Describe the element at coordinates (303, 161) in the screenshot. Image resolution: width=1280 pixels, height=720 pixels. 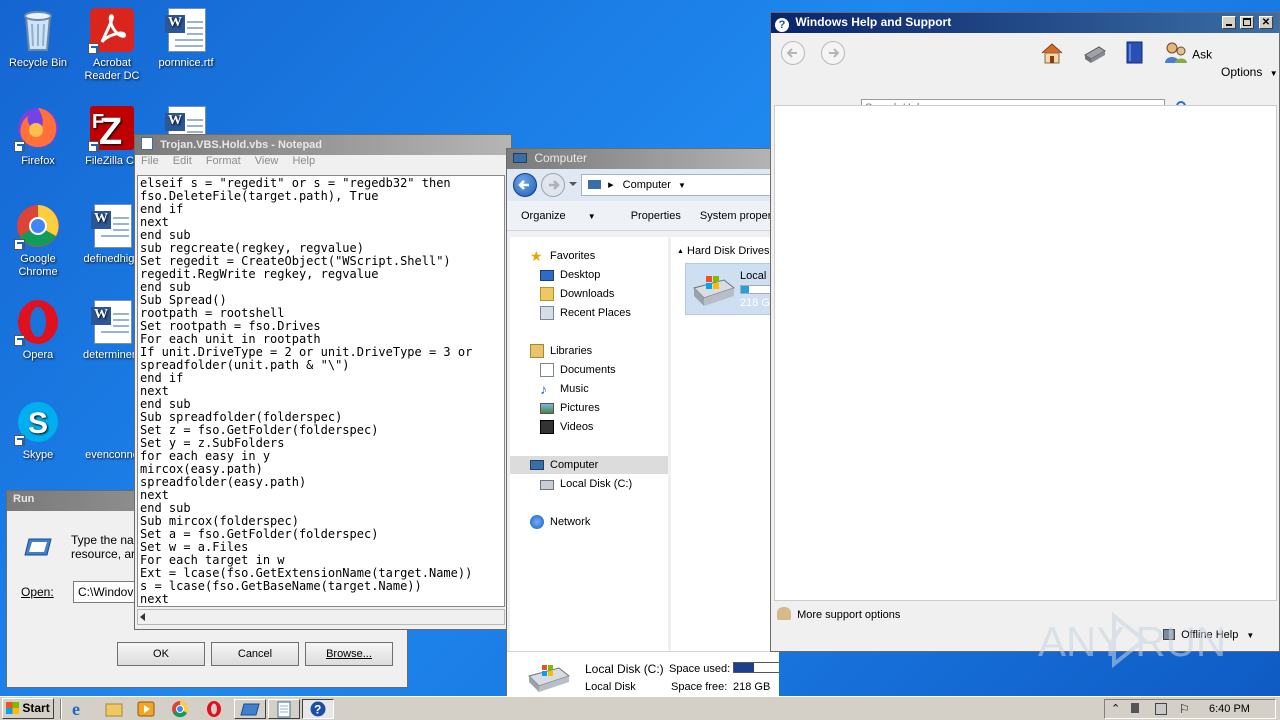
I see `menu-help: Help` at that location.